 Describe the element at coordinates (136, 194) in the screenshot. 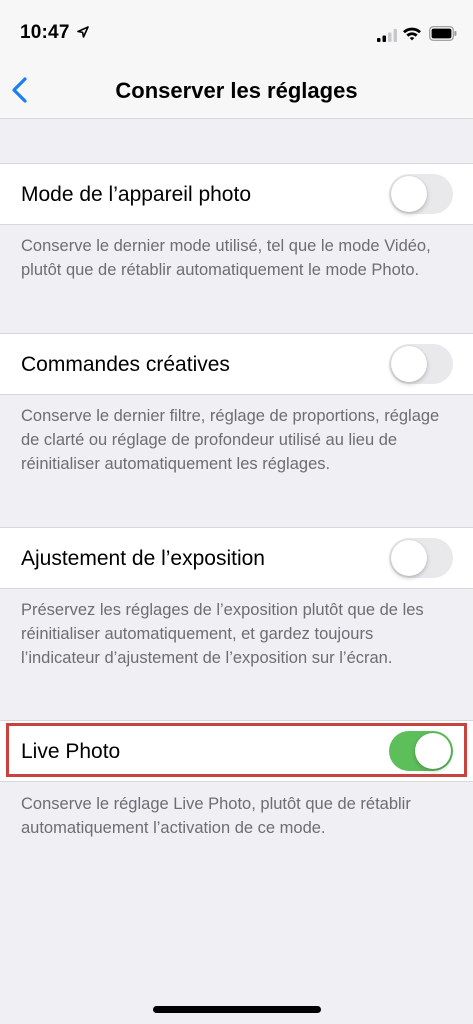

I see `setting-label: Mode de l’appareil photo` at that location.